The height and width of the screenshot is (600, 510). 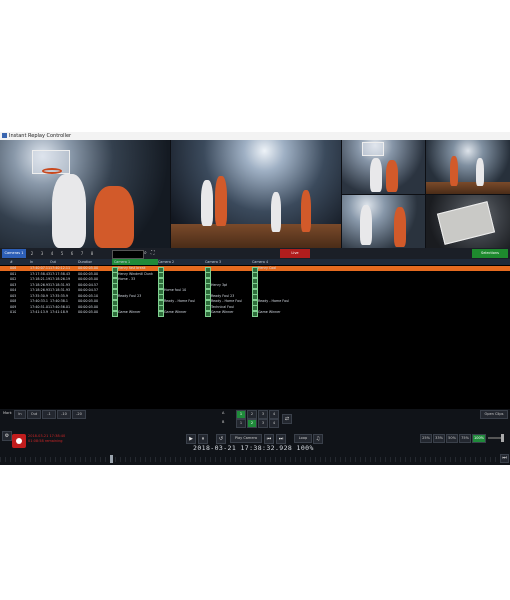 What do you see at coordinates (479, 438) in the screenshot?
I see `speed-100-button: 100%` at bounding box center [479, 438].